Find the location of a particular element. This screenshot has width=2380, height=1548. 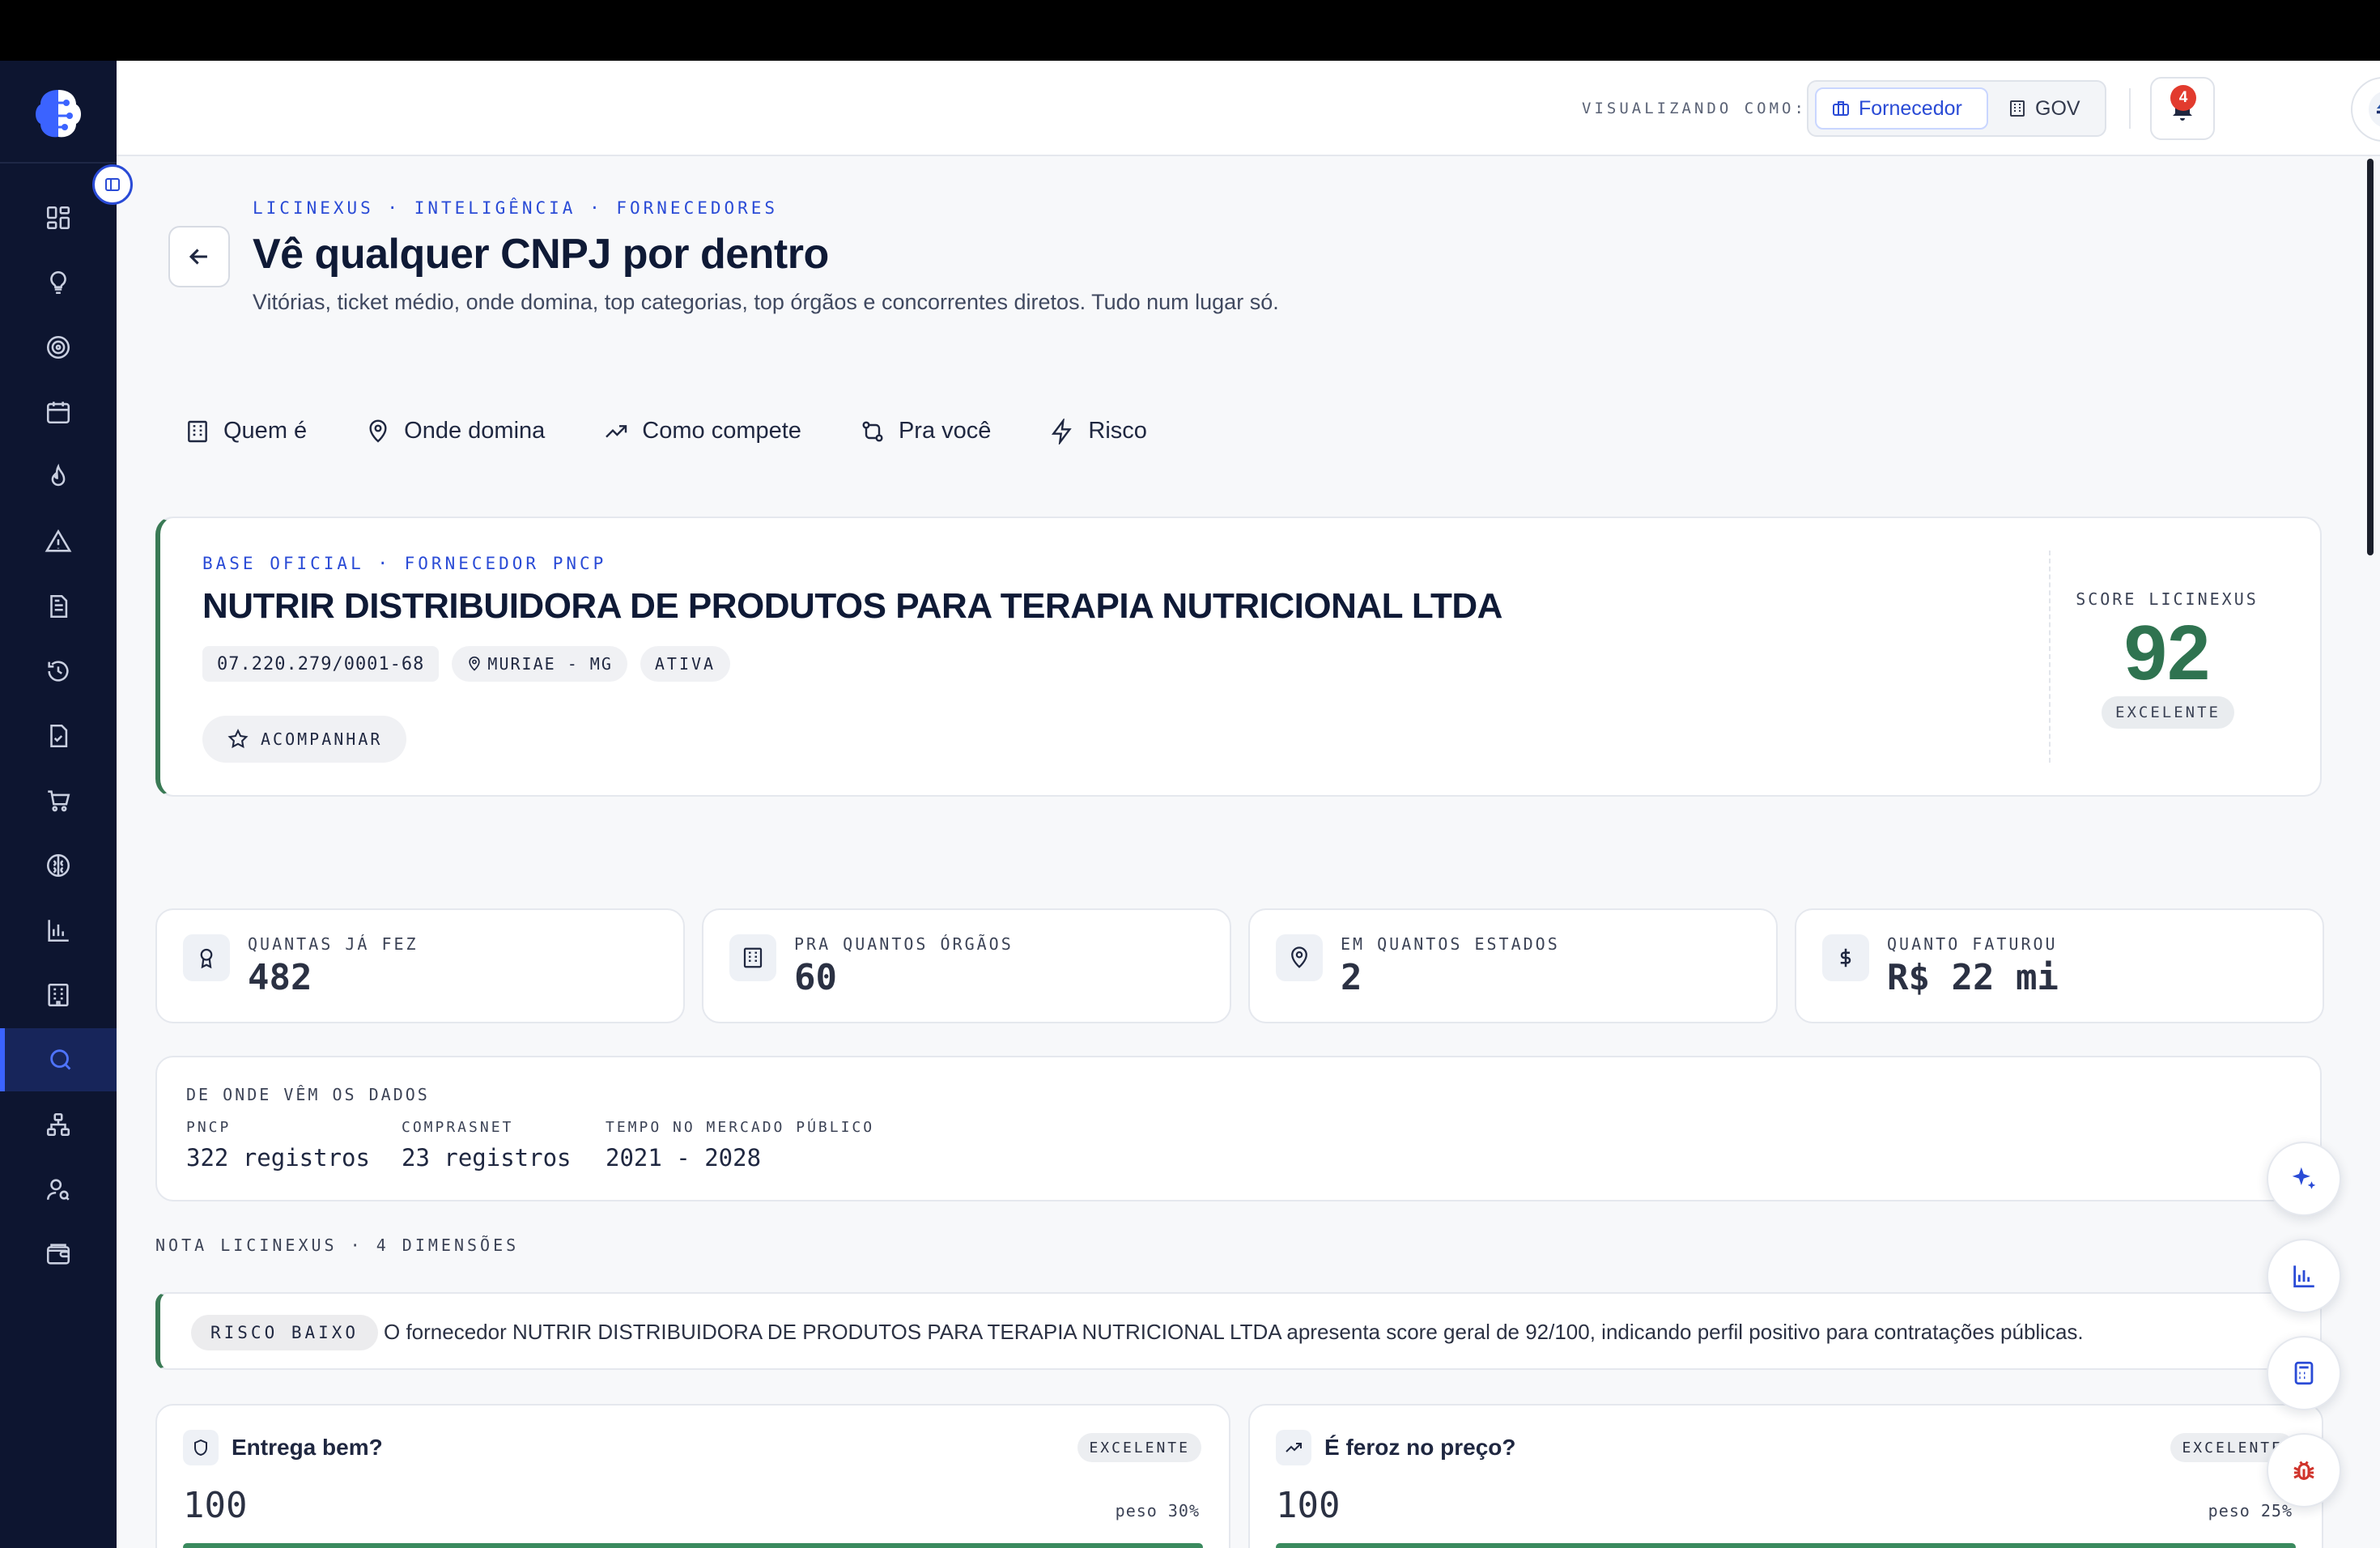

tab-como-compete: Como compete is located at coordinates (702, 431).